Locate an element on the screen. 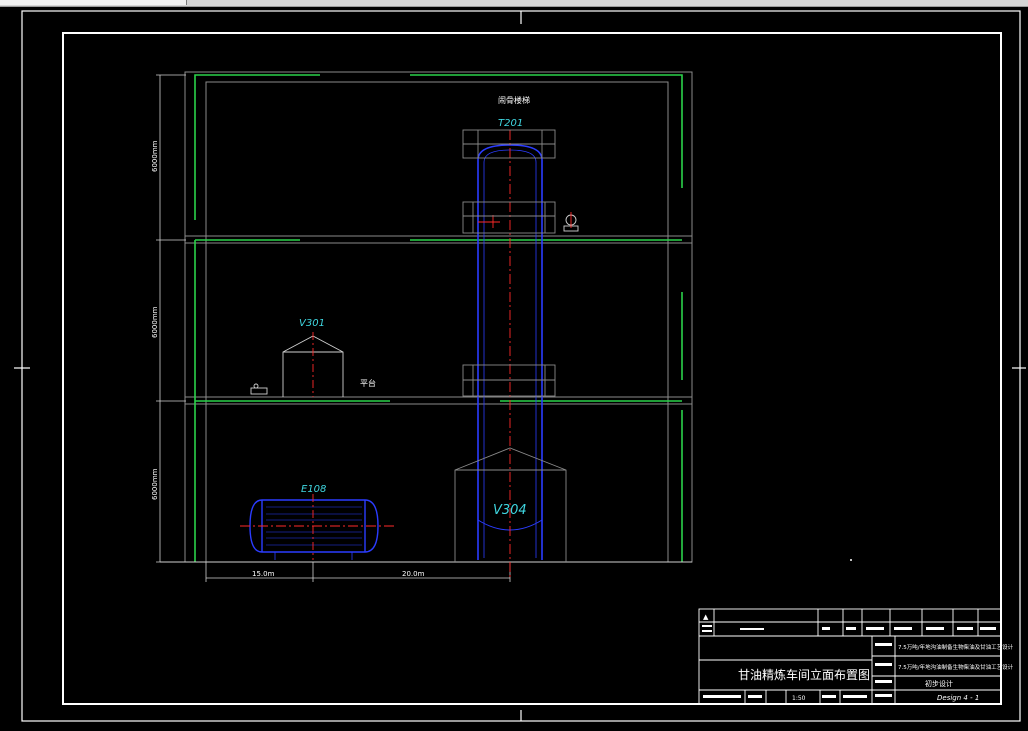 The height and width of the screenshot is (731, 1028). platform-label: 平台 is located at coordinates (368, 383).